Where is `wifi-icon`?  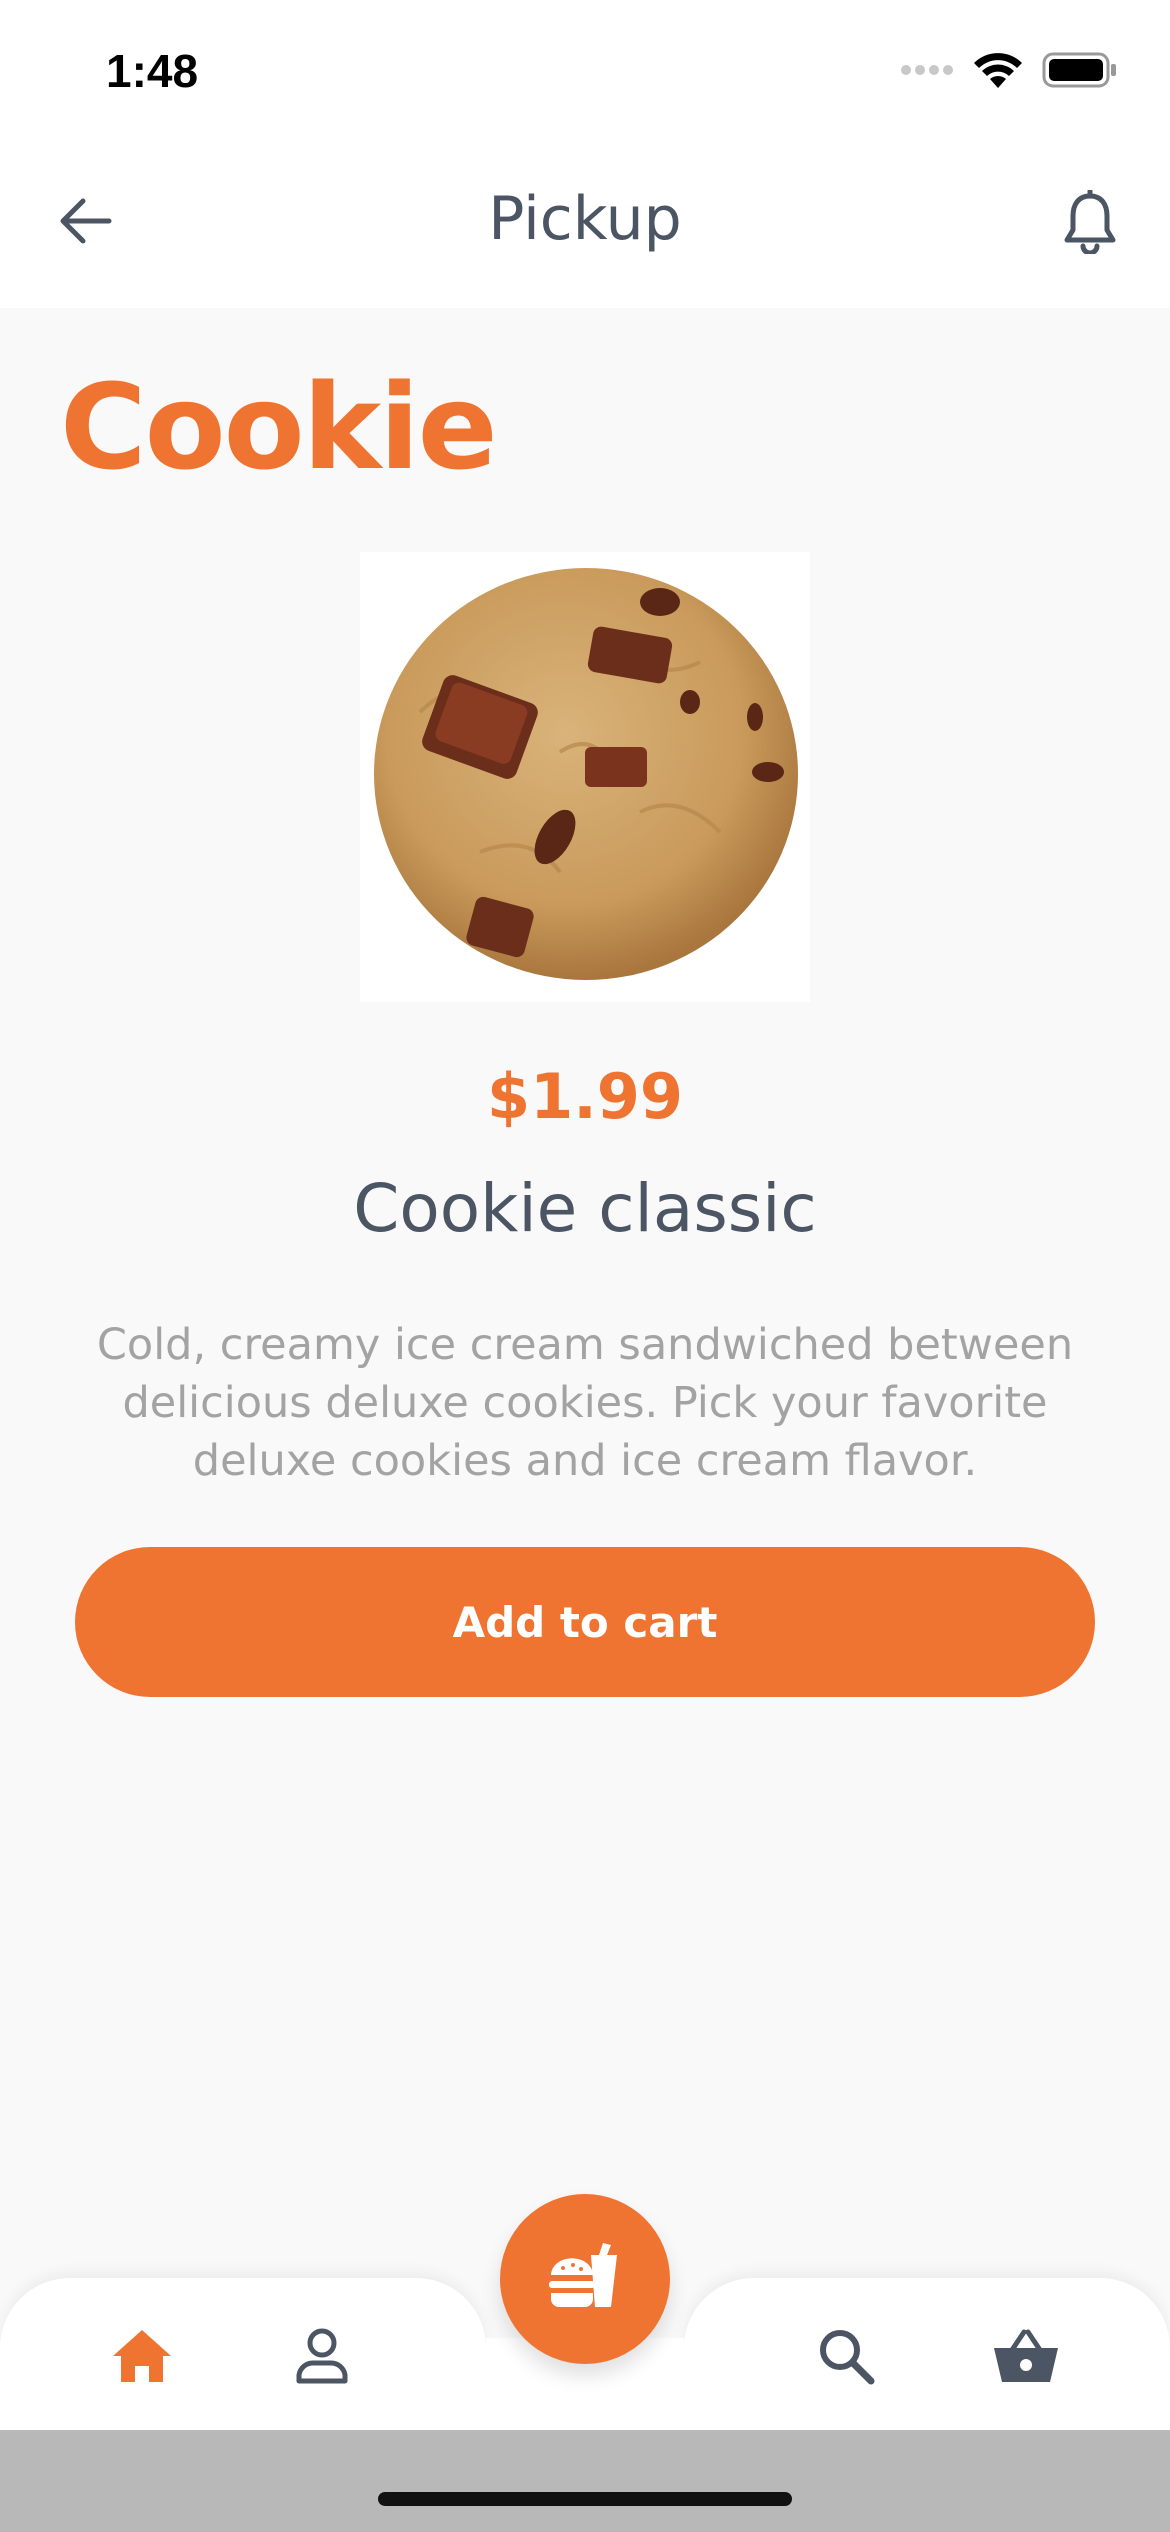
wifi-icon is located at coordinates (998, 72).